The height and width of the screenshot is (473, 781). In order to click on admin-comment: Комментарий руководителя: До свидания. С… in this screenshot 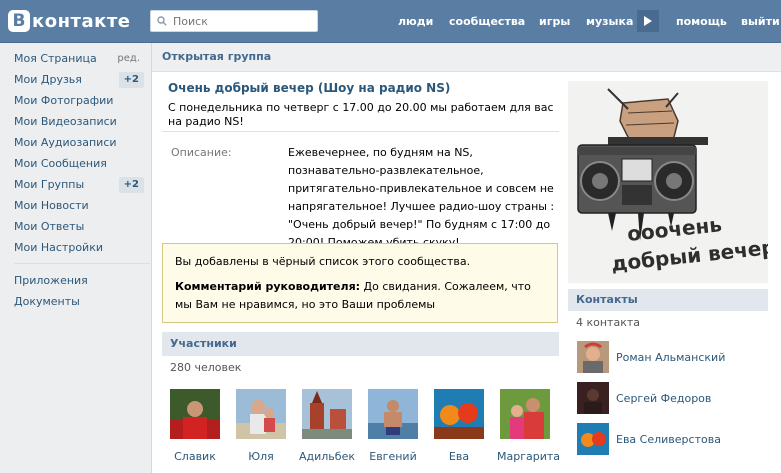, I will do `click(360, 296)`.